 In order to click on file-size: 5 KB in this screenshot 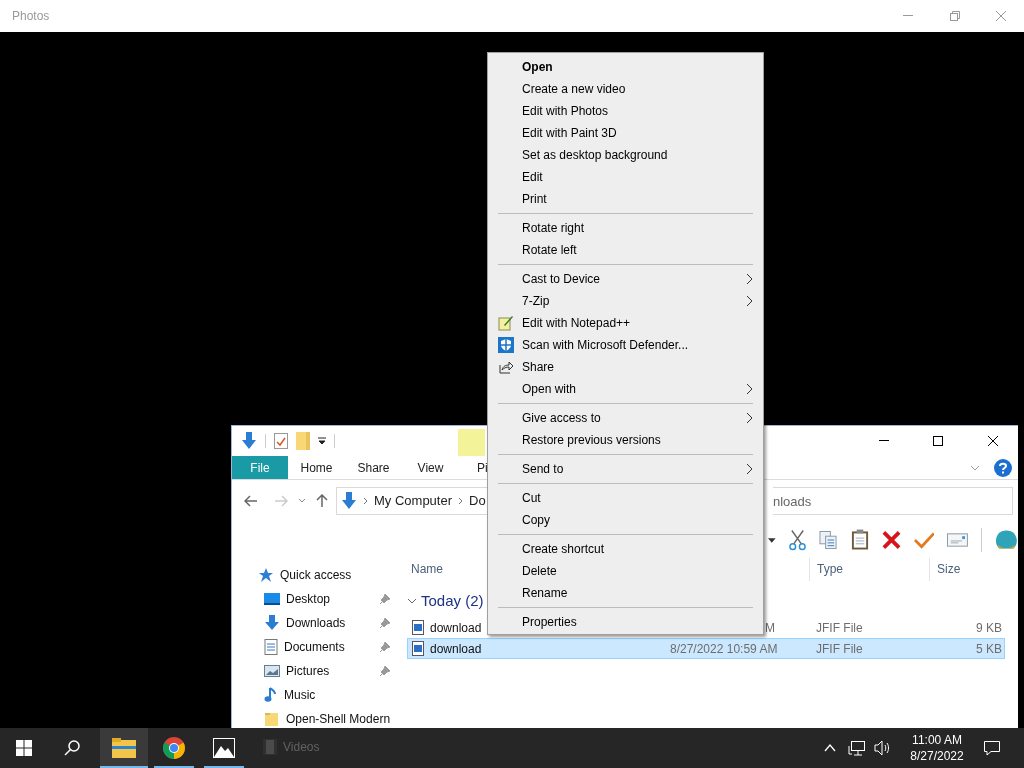, I will do `click(989, 648)`.